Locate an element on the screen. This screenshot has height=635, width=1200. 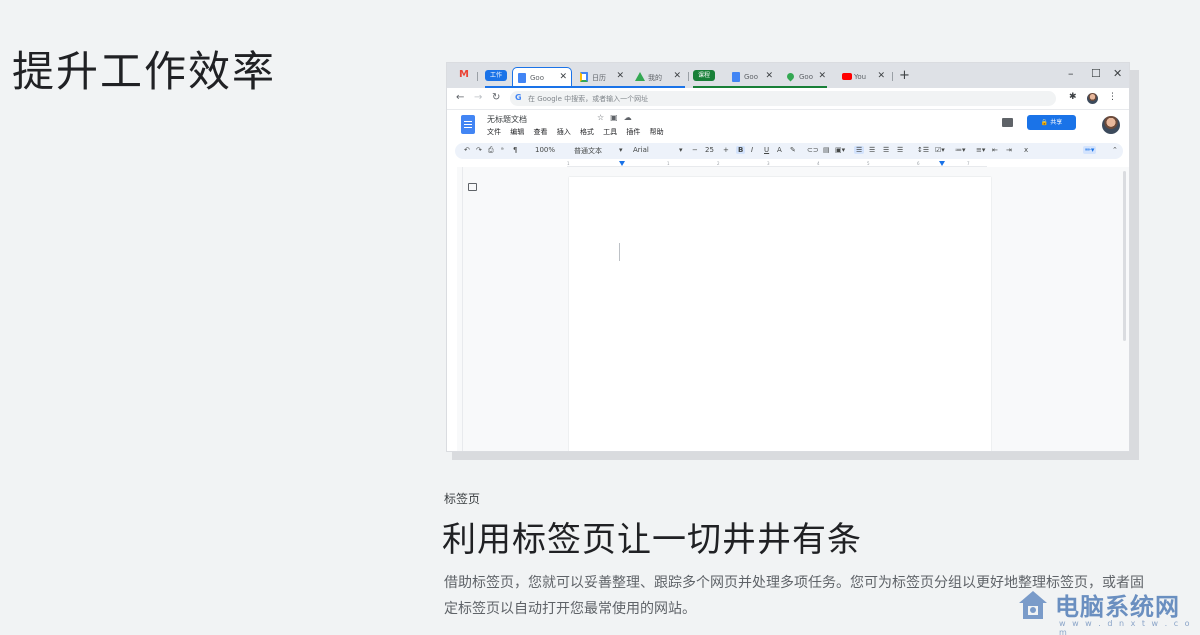
docs-logo-icon is located at coordinates (468, 124).